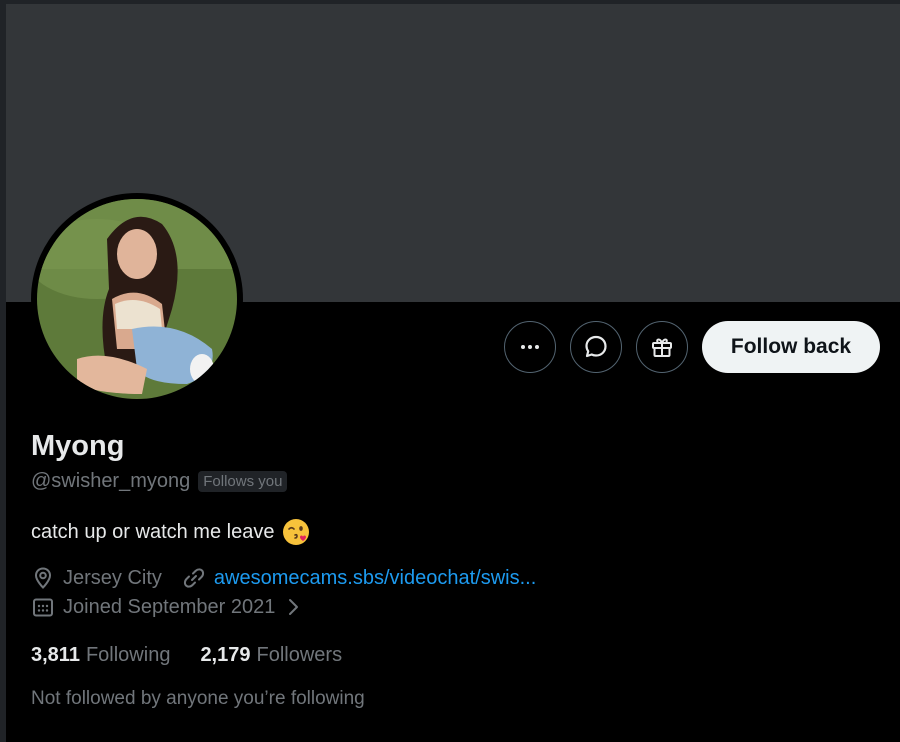 This screenshot has width=900, height=742. What do you see at coordinates (791, 347) in the screenshot?
I see `follow-back-button: Follow back` at bounding box center [791, 347].